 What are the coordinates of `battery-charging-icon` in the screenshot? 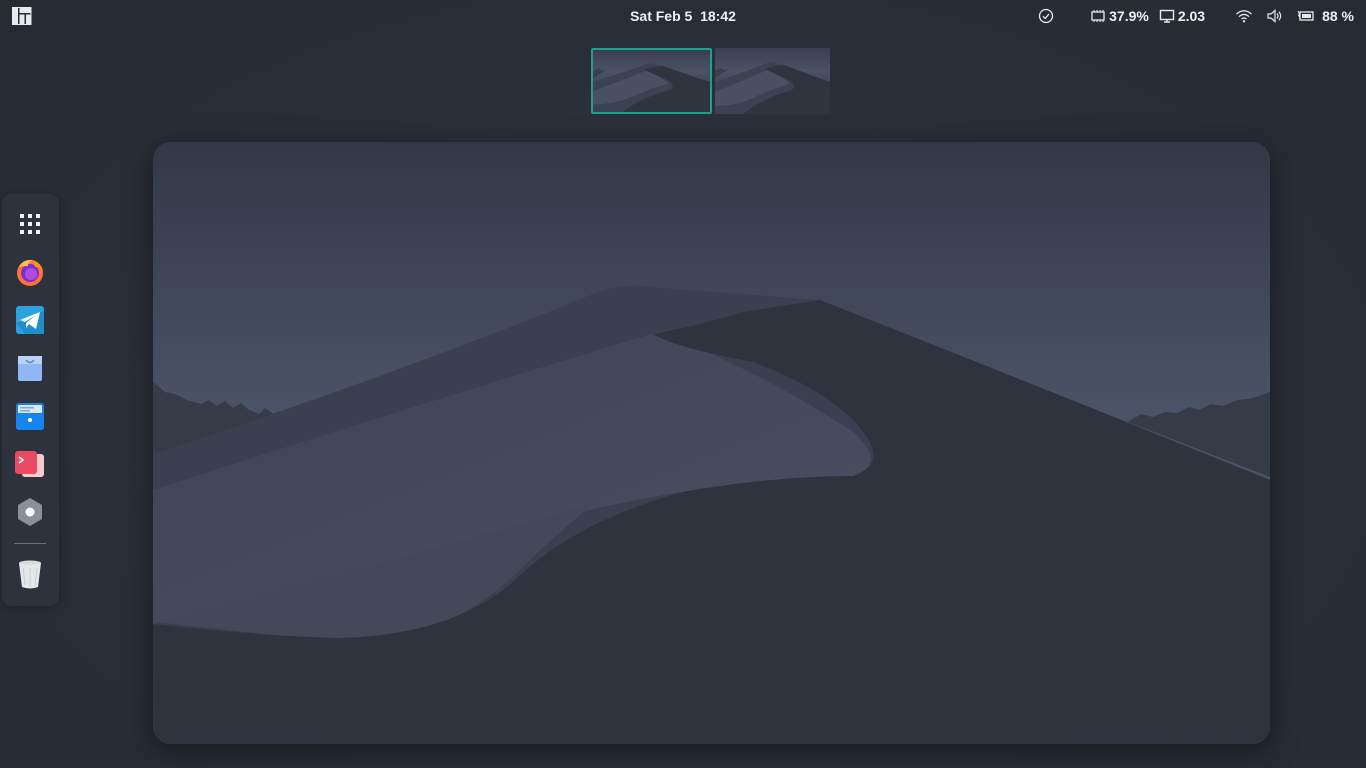 It's located at (1305, 15).